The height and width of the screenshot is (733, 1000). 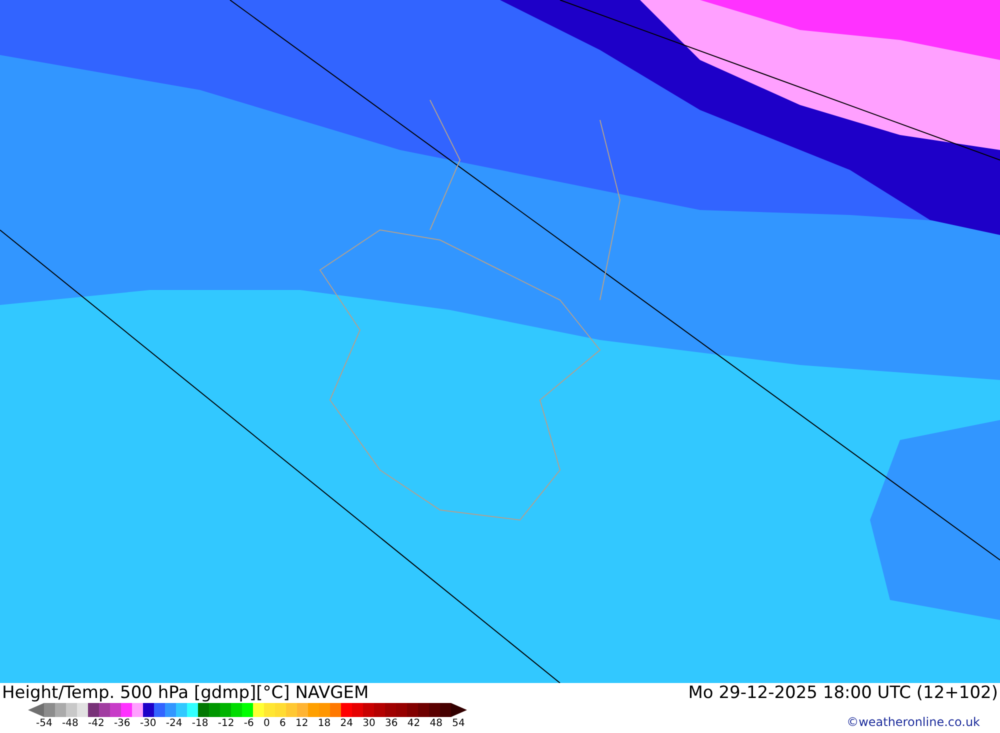 I want to click on scale-label: 30, so click(x=369, y=724).